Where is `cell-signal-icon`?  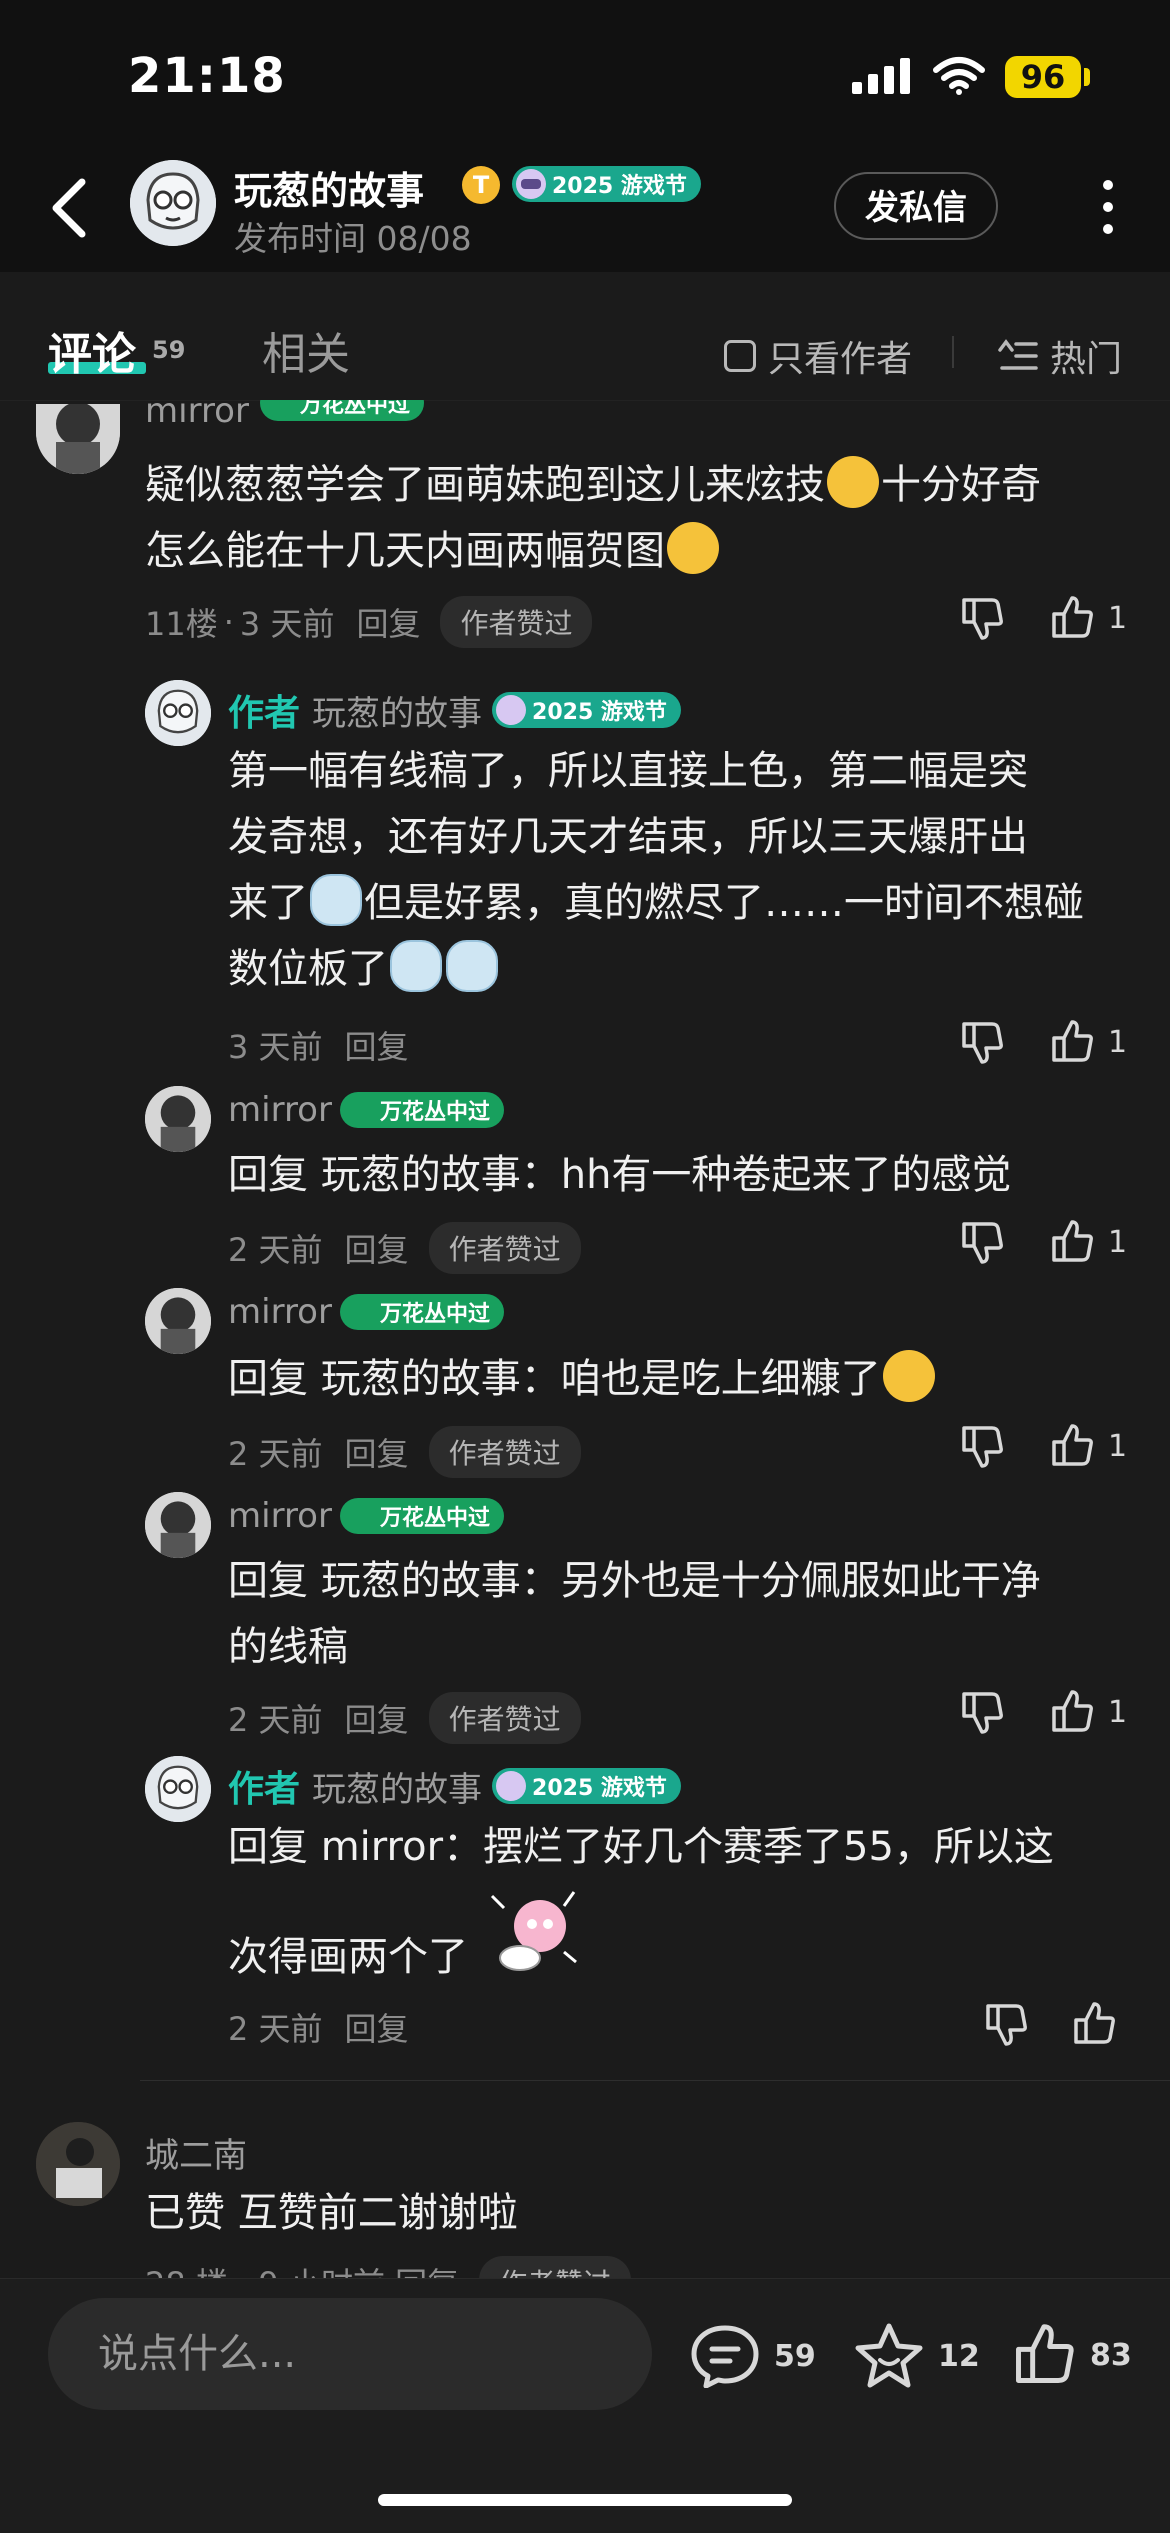 cell-signal-icon is located at coordinates (883, 78).